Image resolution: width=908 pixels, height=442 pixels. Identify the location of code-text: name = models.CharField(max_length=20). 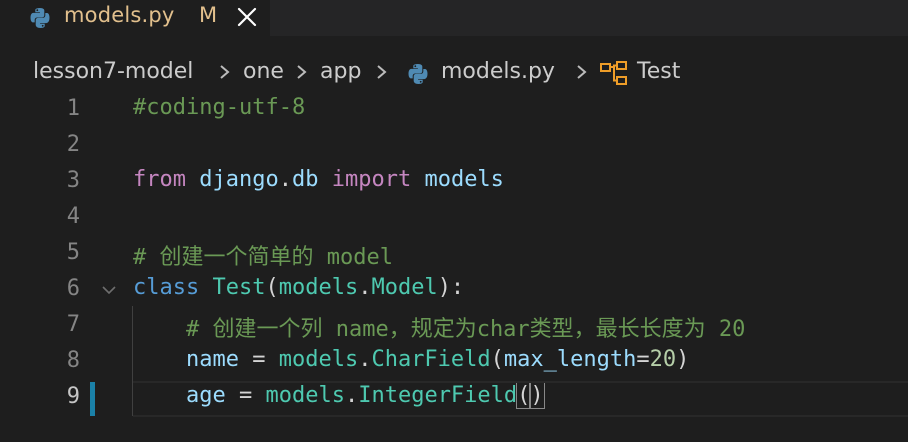
(437, 359).